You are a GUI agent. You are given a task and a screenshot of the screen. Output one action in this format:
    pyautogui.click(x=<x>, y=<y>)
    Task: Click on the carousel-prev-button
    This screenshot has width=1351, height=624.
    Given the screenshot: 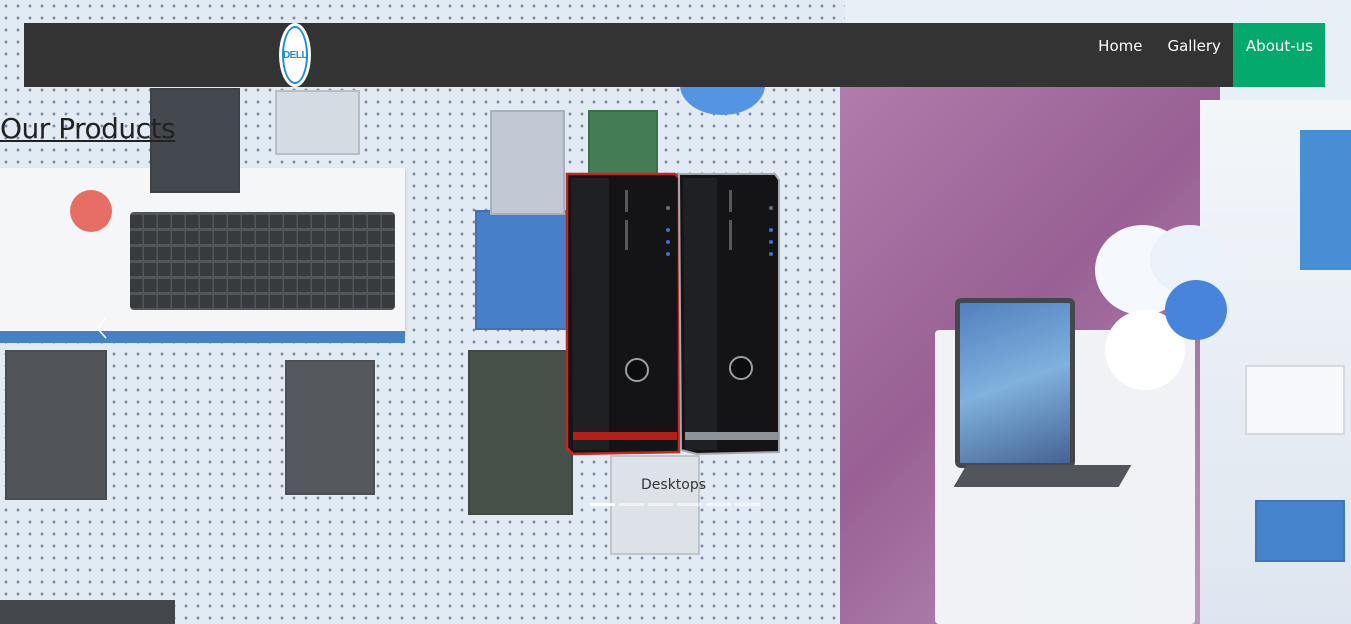 What is the action you would take?
    pyautogui.click(x=103, y=328)
    